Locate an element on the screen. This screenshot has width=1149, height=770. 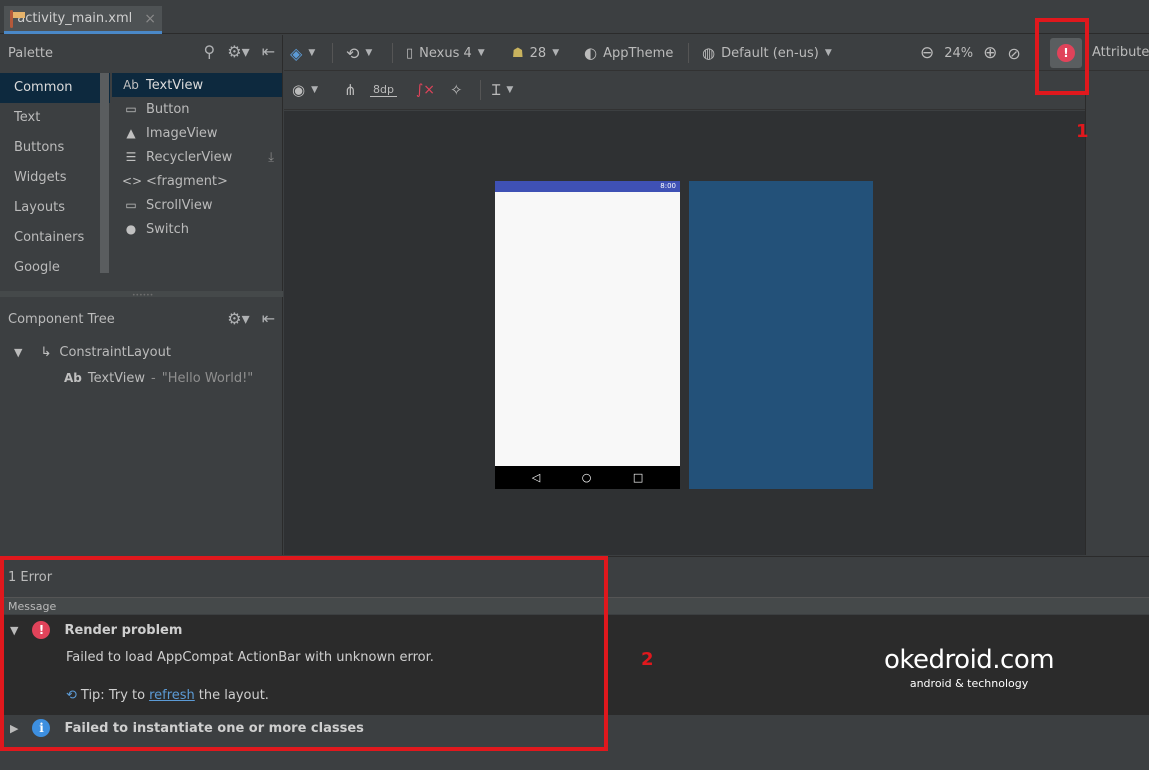
category-containers: Containers is located at coordinates (55, 238).